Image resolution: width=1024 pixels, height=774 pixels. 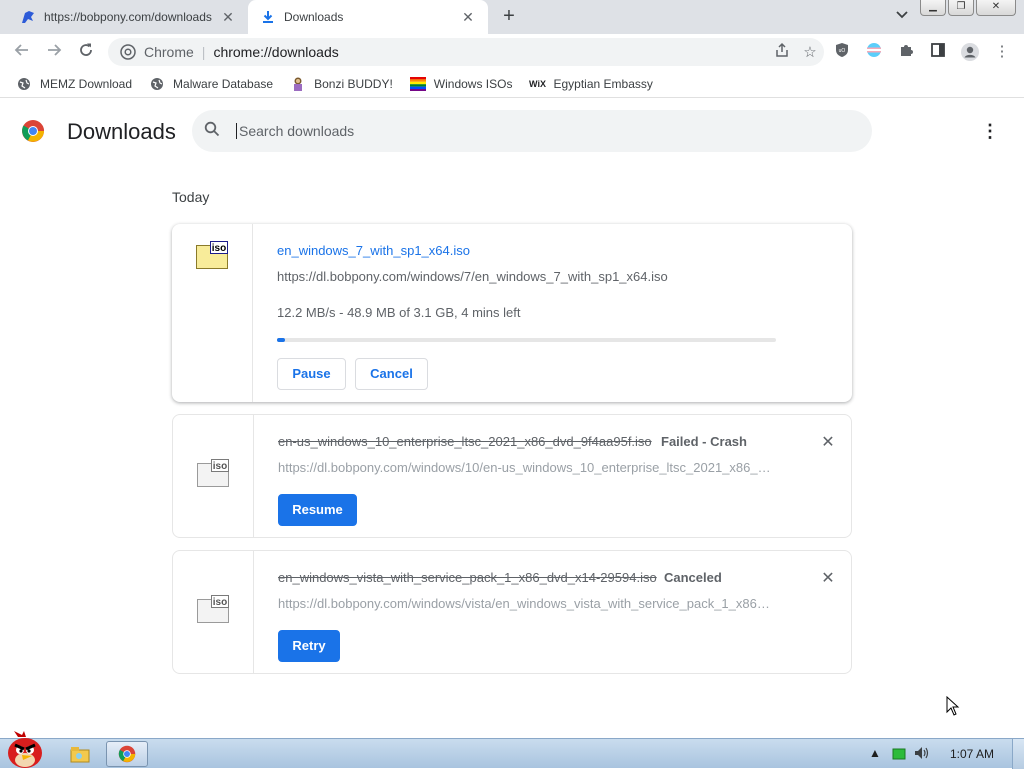 What do you see at coordinates (990, 131) in the screenshot?
I see `more-actions-icon: ⋮` at bounding box center [990, 131].